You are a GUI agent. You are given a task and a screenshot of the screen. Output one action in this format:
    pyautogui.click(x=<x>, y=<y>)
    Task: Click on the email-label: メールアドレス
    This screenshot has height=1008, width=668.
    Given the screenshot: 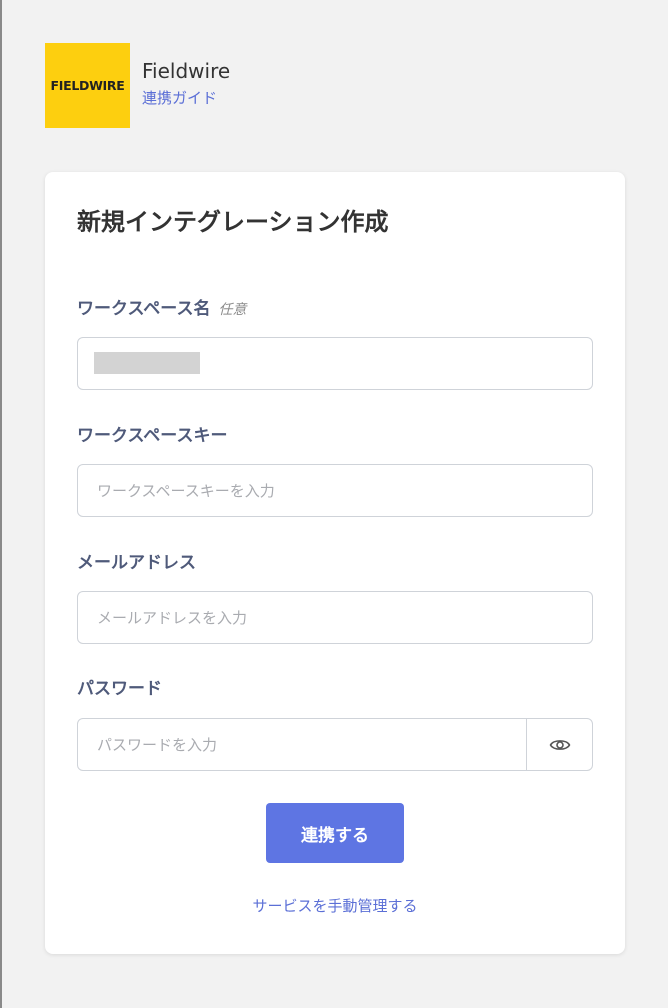 What is the action you would take?
    pyautogui.click(x=136, y=563)
    